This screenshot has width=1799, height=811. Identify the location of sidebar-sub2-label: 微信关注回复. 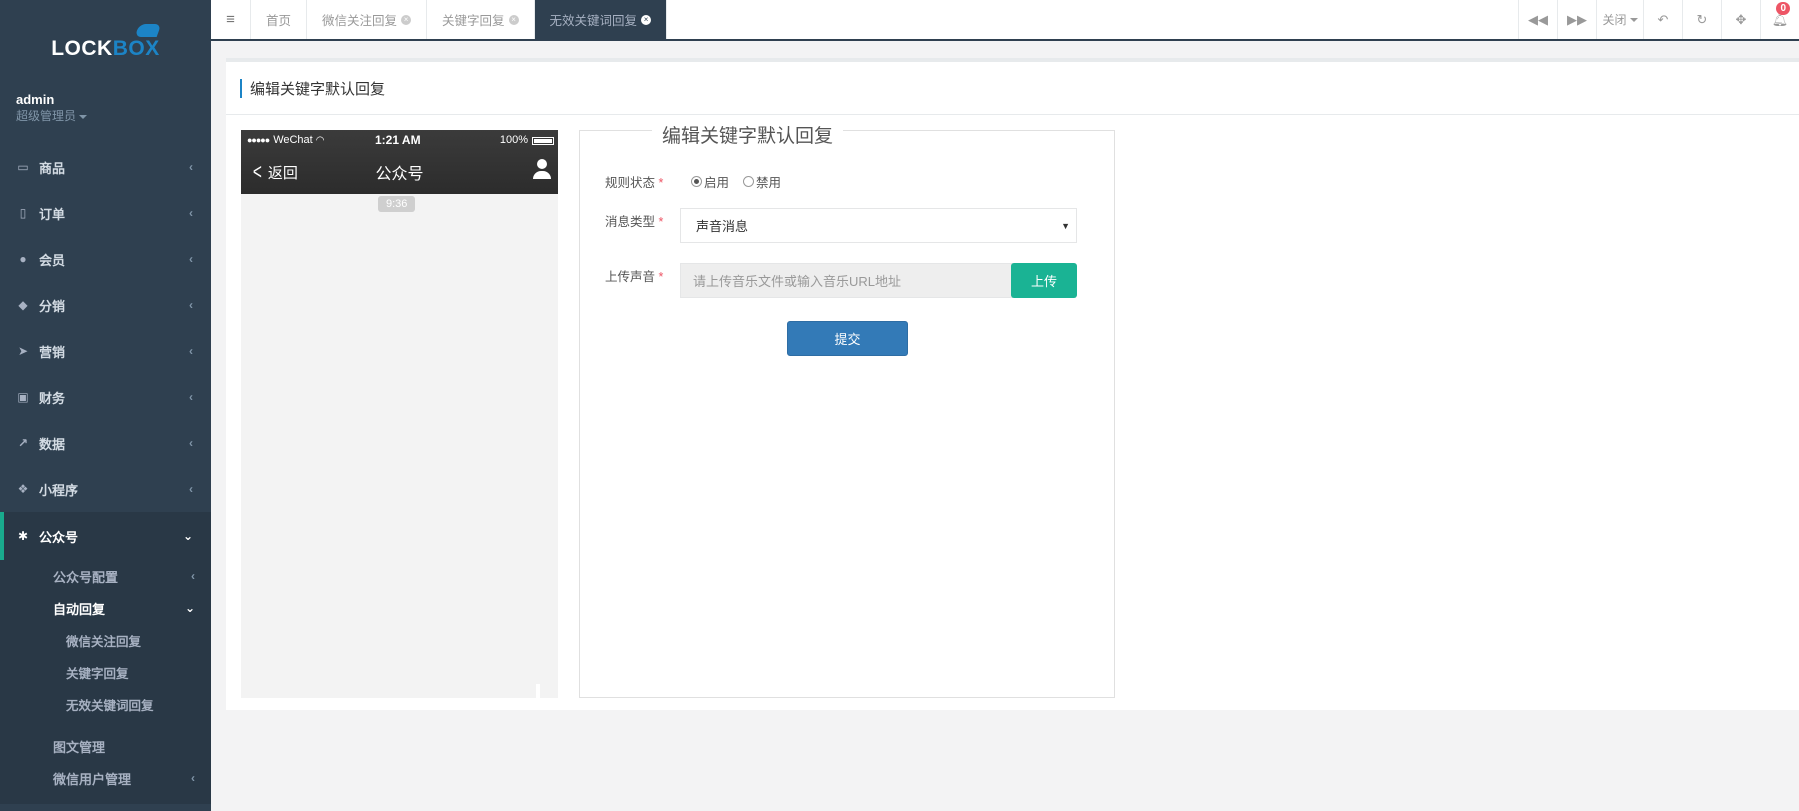
(104, 641).